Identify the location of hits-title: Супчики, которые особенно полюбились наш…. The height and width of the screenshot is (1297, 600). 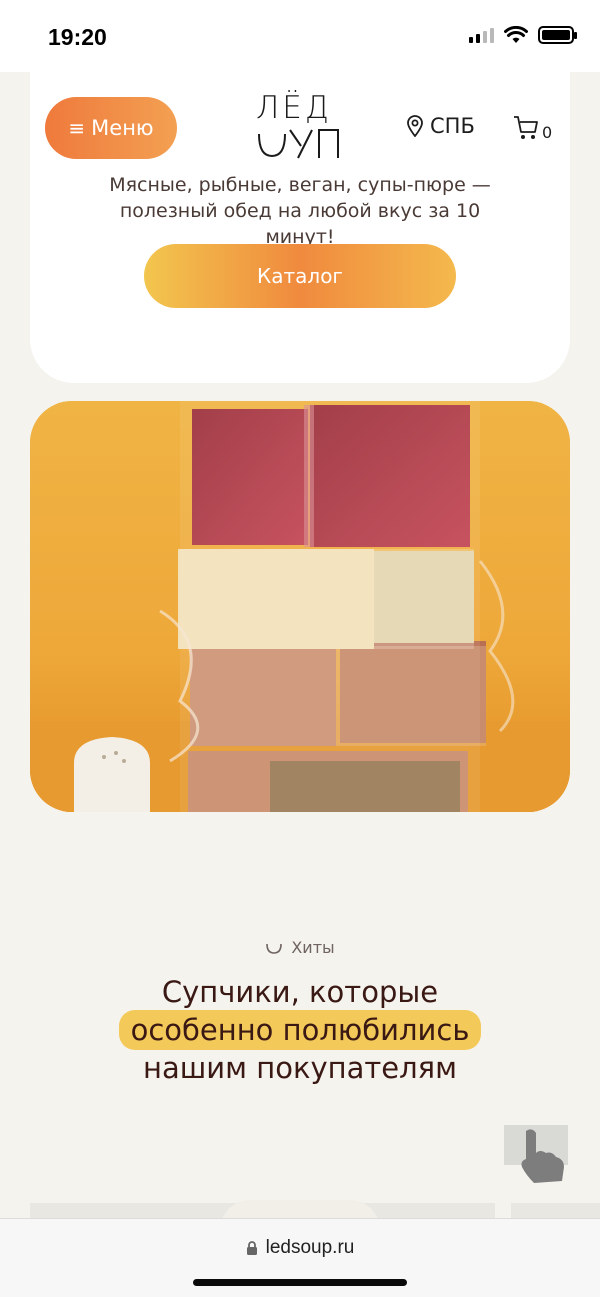
(300, 1030).